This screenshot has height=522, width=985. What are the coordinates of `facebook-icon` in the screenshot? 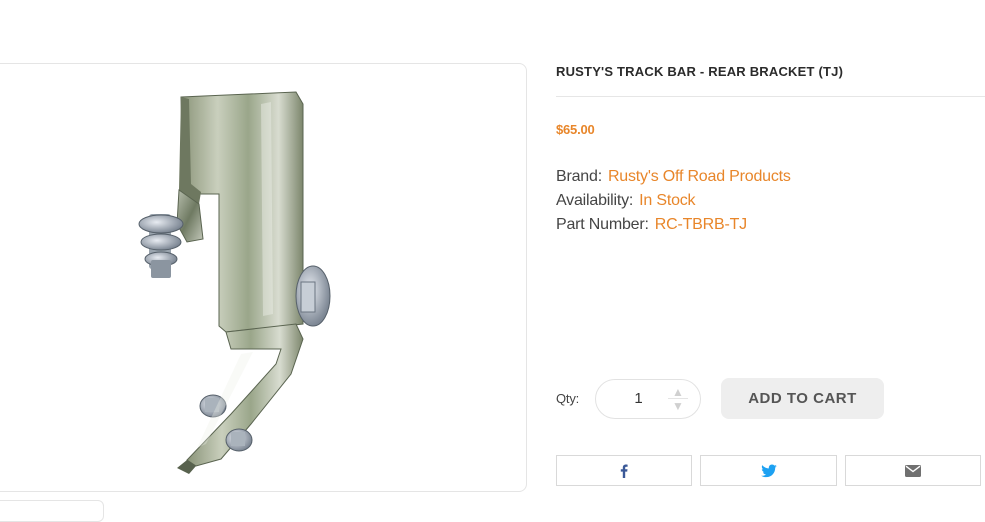 It's located at (624, 471).